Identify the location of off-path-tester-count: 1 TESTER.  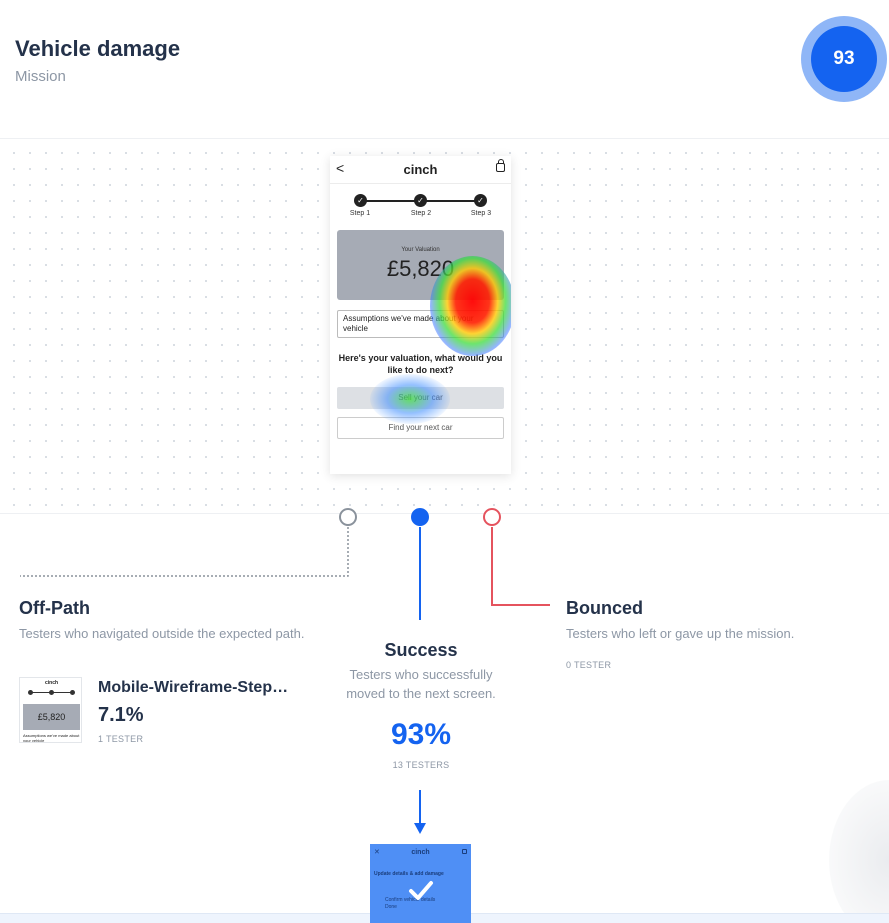
(121, 739).